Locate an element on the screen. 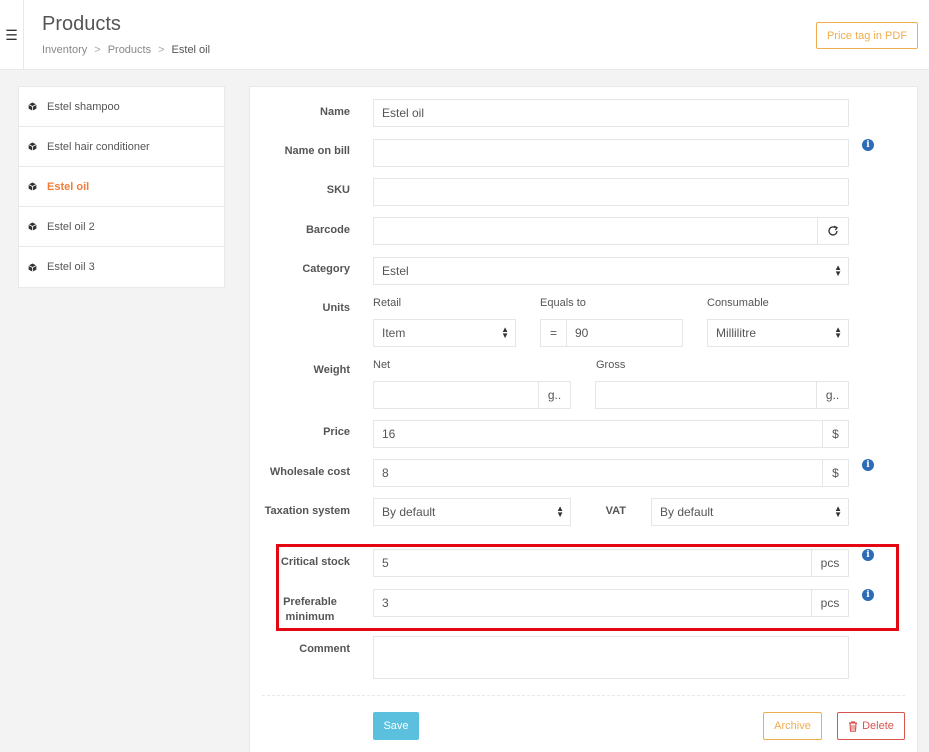 This screenshot has width=929, height=752. barcode-input is located at coordinates (595, 231).